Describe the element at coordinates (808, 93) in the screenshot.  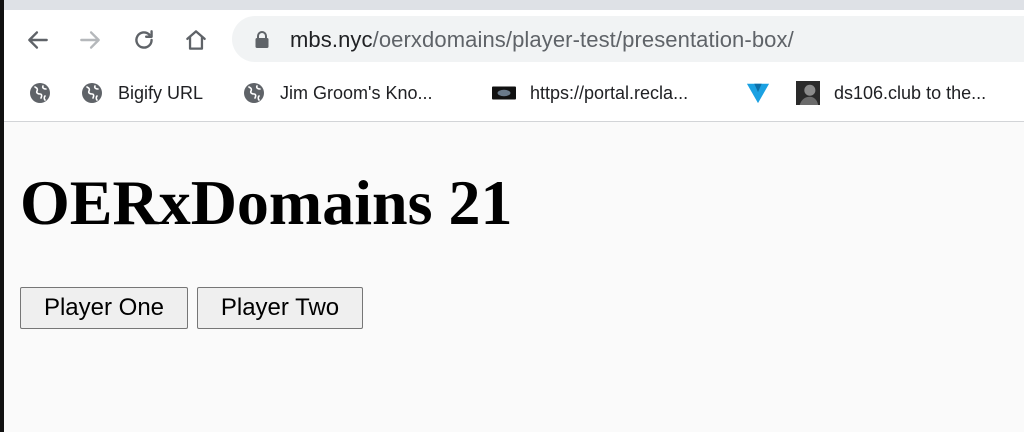
I see `photo-thumbnail-icon` at that location.